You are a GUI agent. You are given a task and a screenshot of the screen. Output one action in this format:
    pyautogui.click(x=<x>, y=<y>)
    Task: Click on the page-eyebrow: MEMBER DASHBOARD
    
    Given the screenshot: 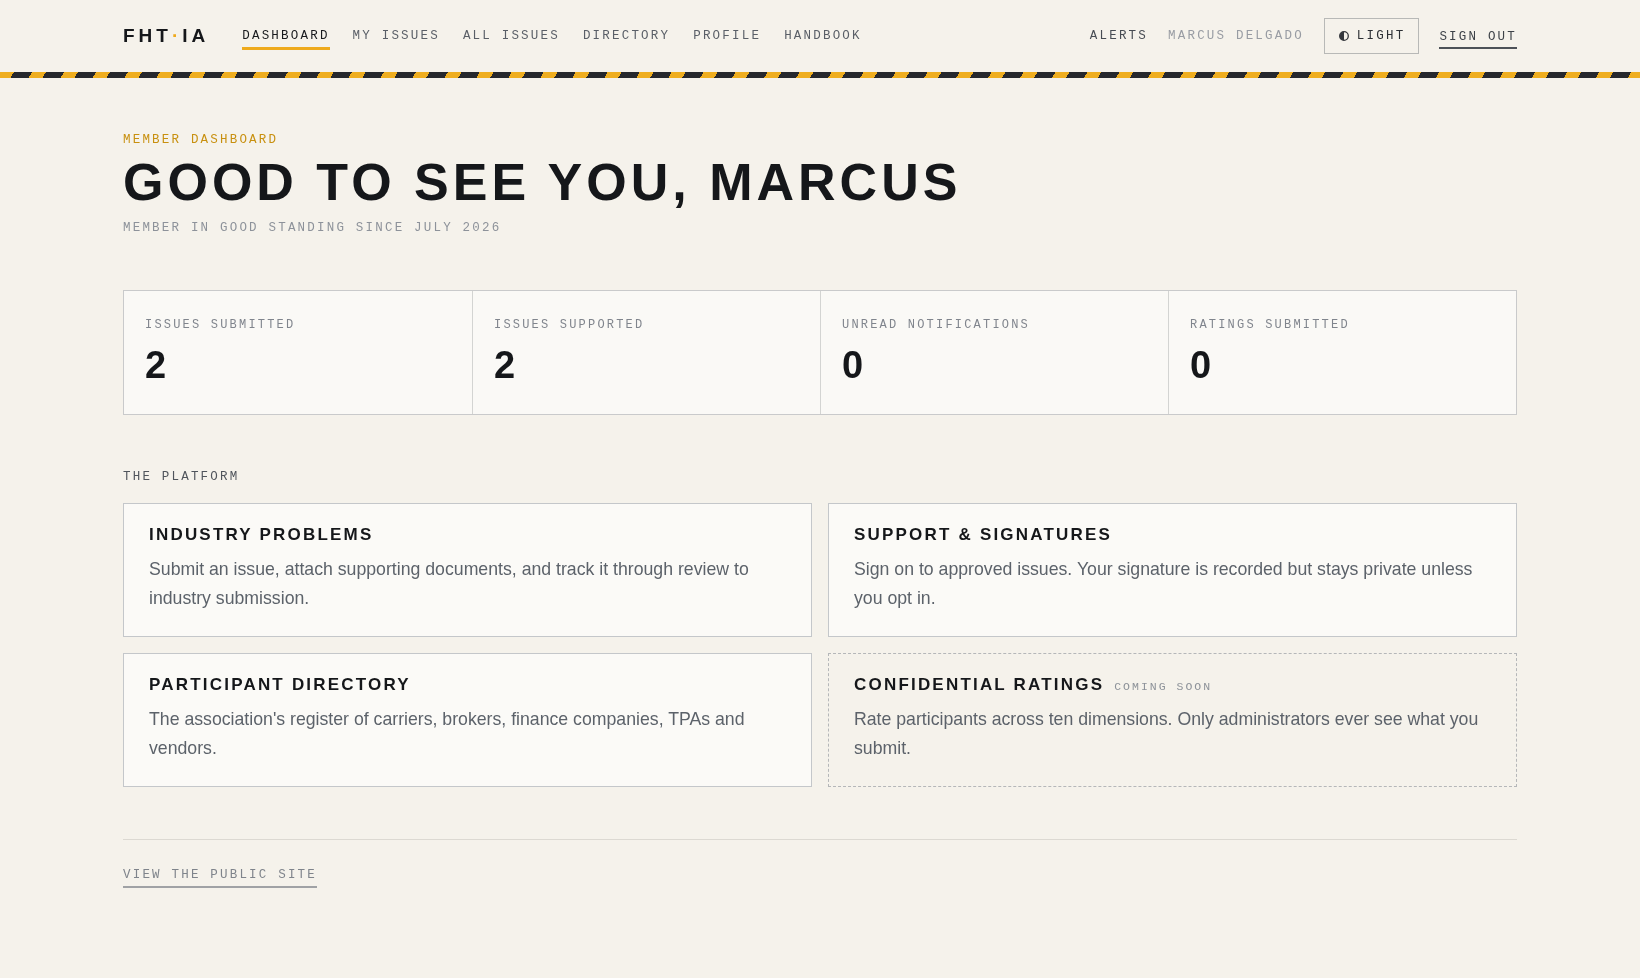 What is the action you would take?
    pyautogui.click(x=201, y=140)
    